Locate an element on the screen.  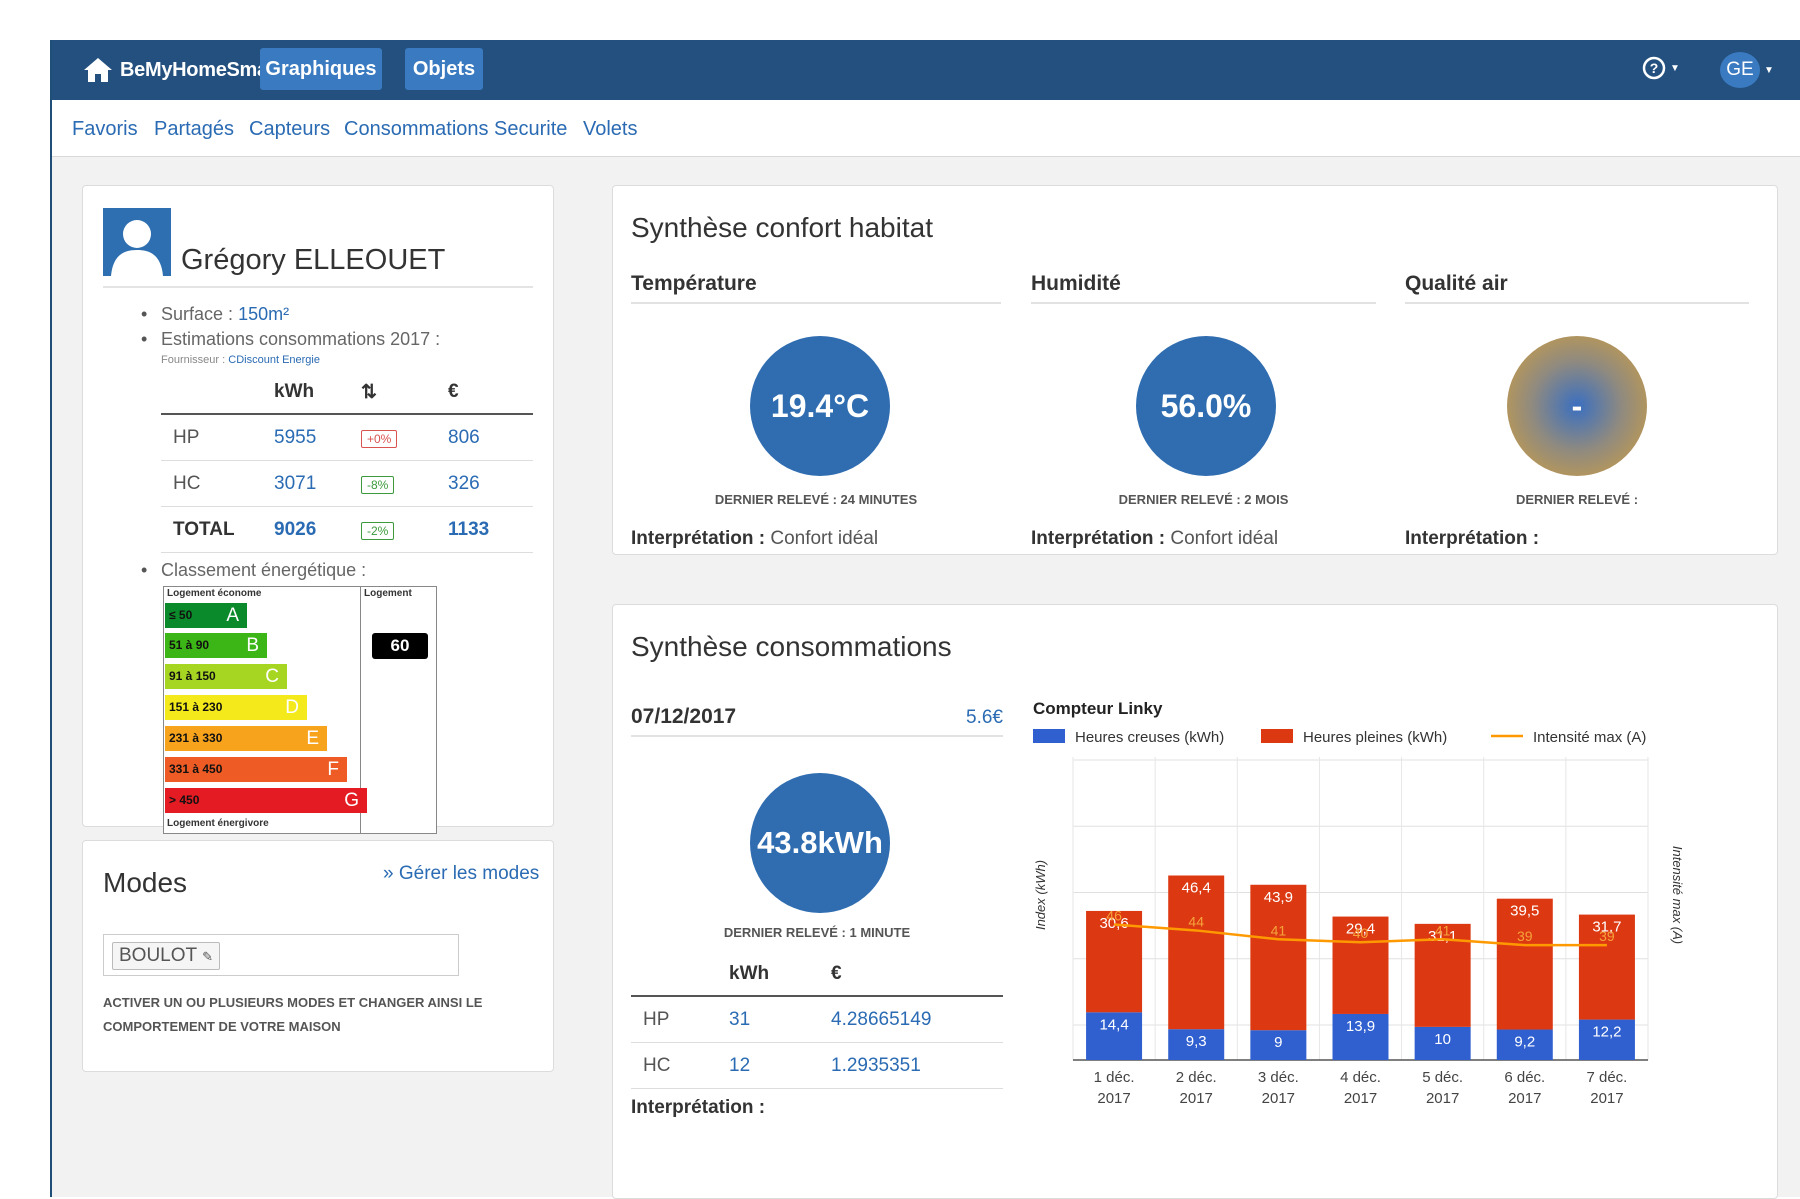
fournisseur-line: Fournisseur : CDiscount Energie is located at coordinates (240, 360).